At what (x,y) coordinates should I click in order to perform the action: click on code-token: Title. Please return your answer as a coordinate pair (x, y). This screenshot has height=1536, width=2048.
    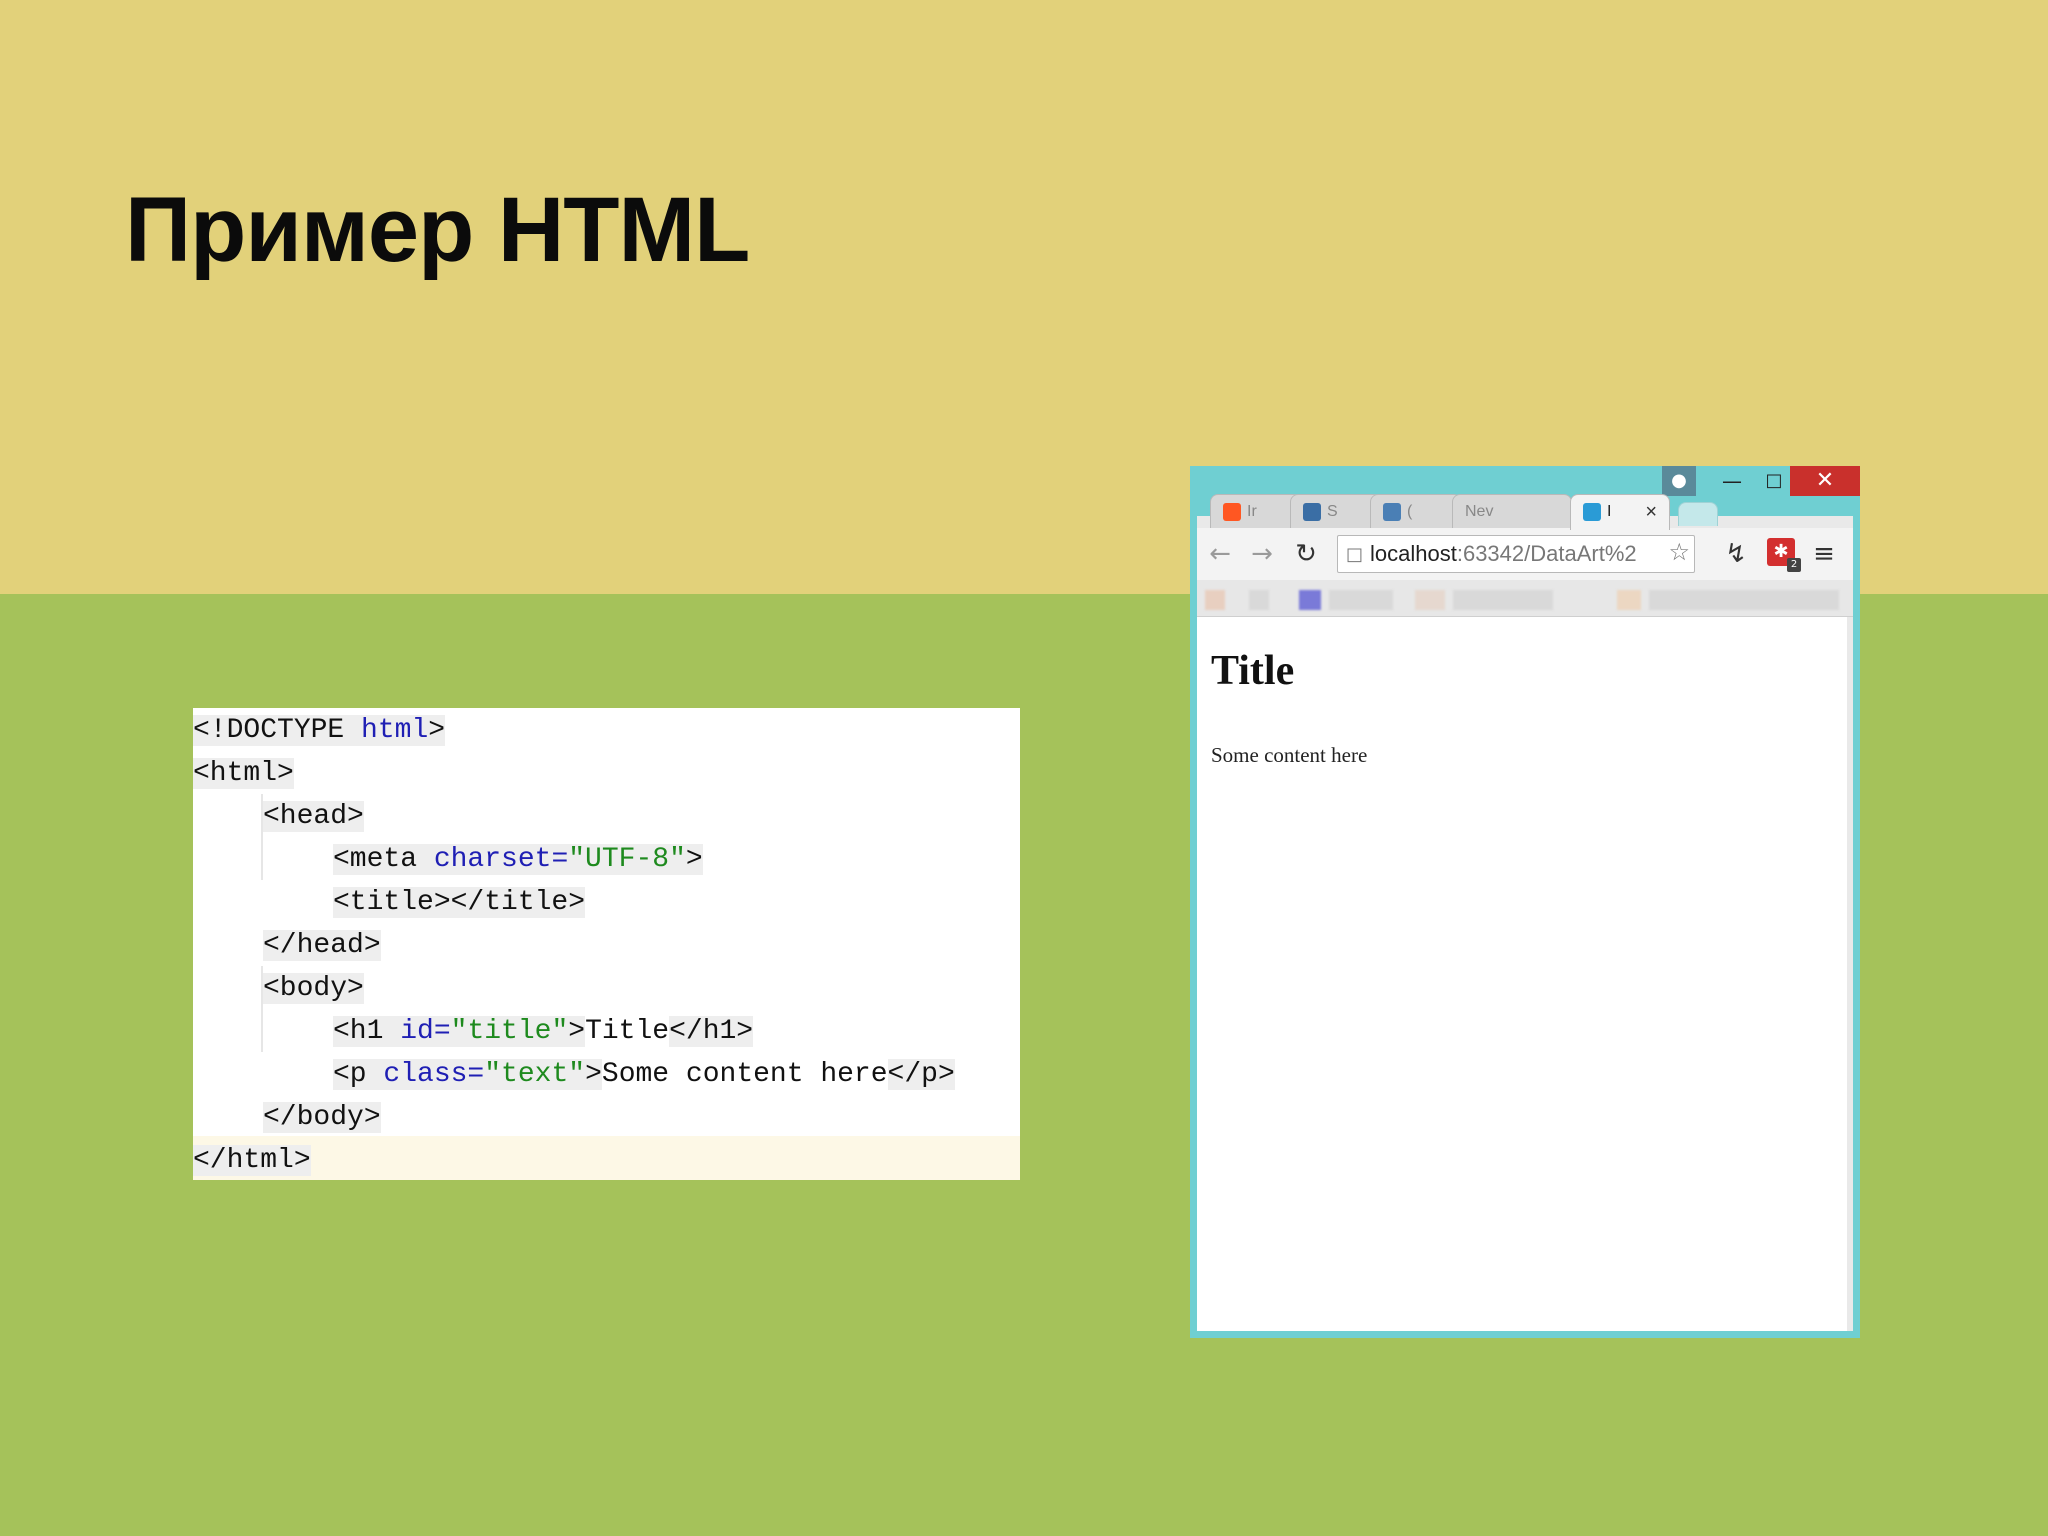
    Looking at the image, I should click on (627, 1031).